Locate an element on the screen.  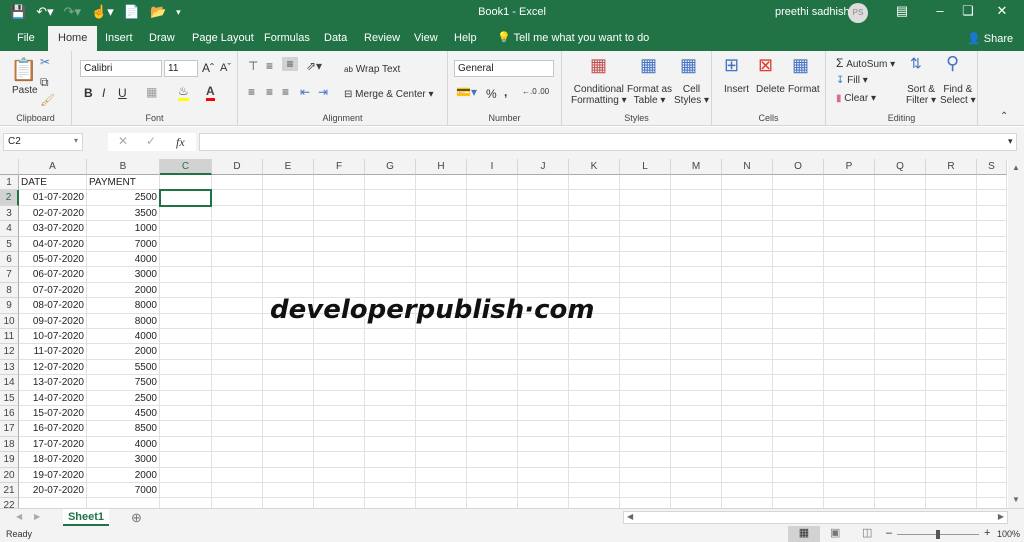
cancel-icon: ✕ is located at coordinates (123, 141).